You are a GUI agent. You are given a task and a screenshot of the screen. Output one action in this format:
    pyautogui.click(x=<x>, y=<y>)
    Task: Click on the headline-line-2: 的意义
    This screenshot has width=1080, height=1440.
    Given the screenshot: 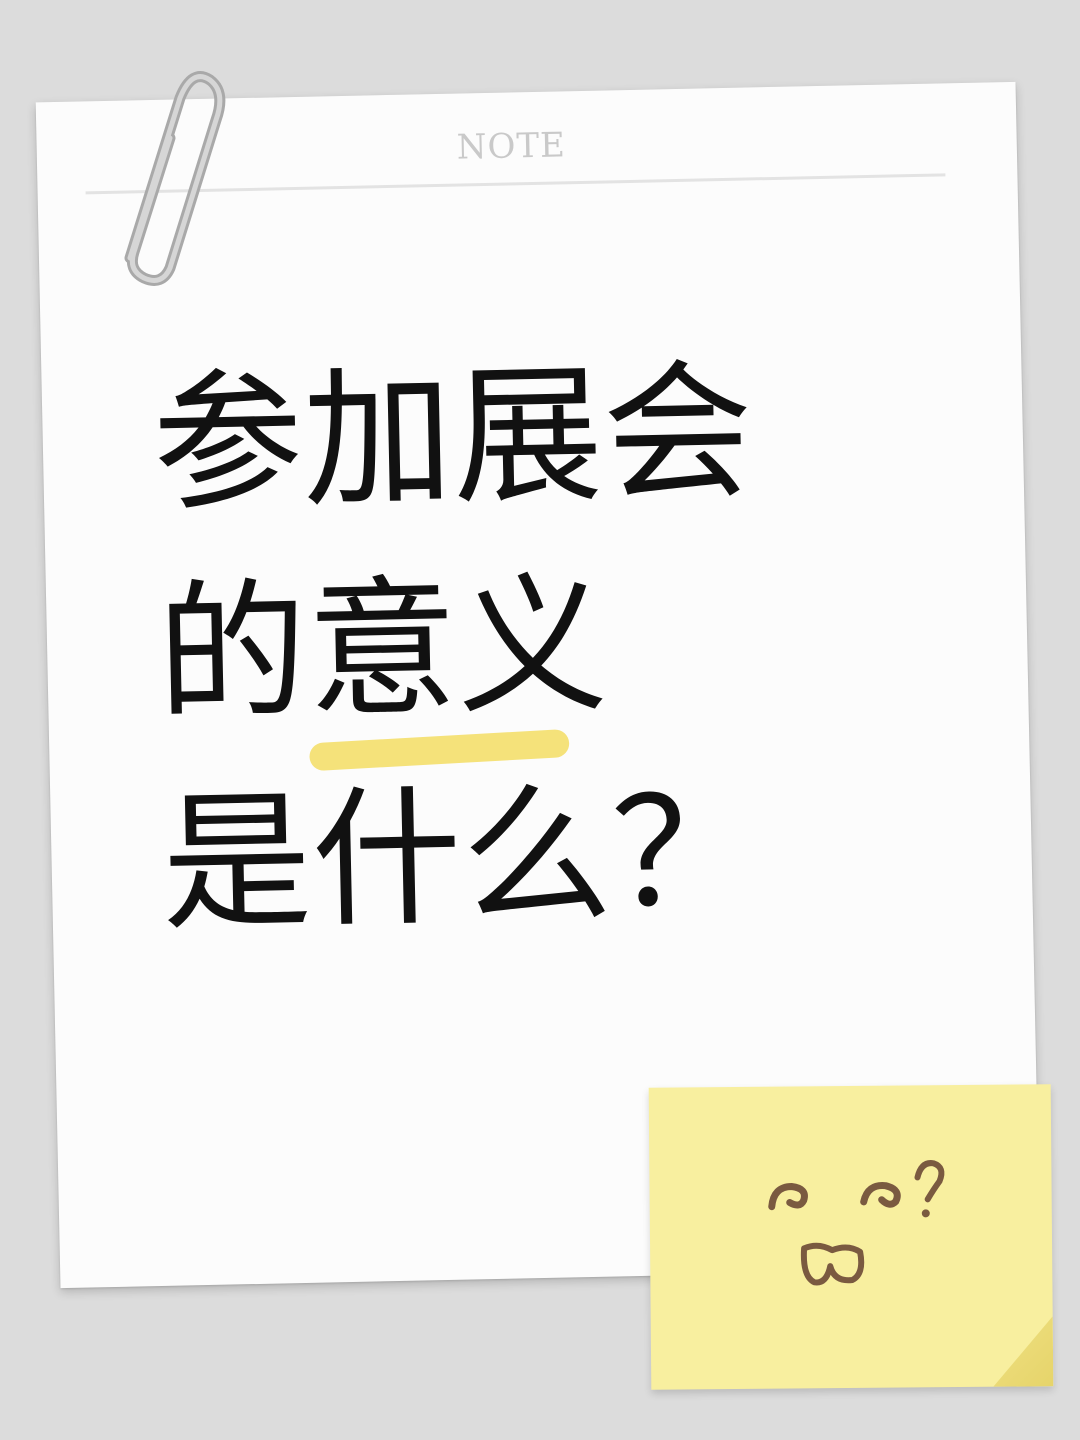 What is the action you would take?
    pyautogui.click(x=457, y=654)
    